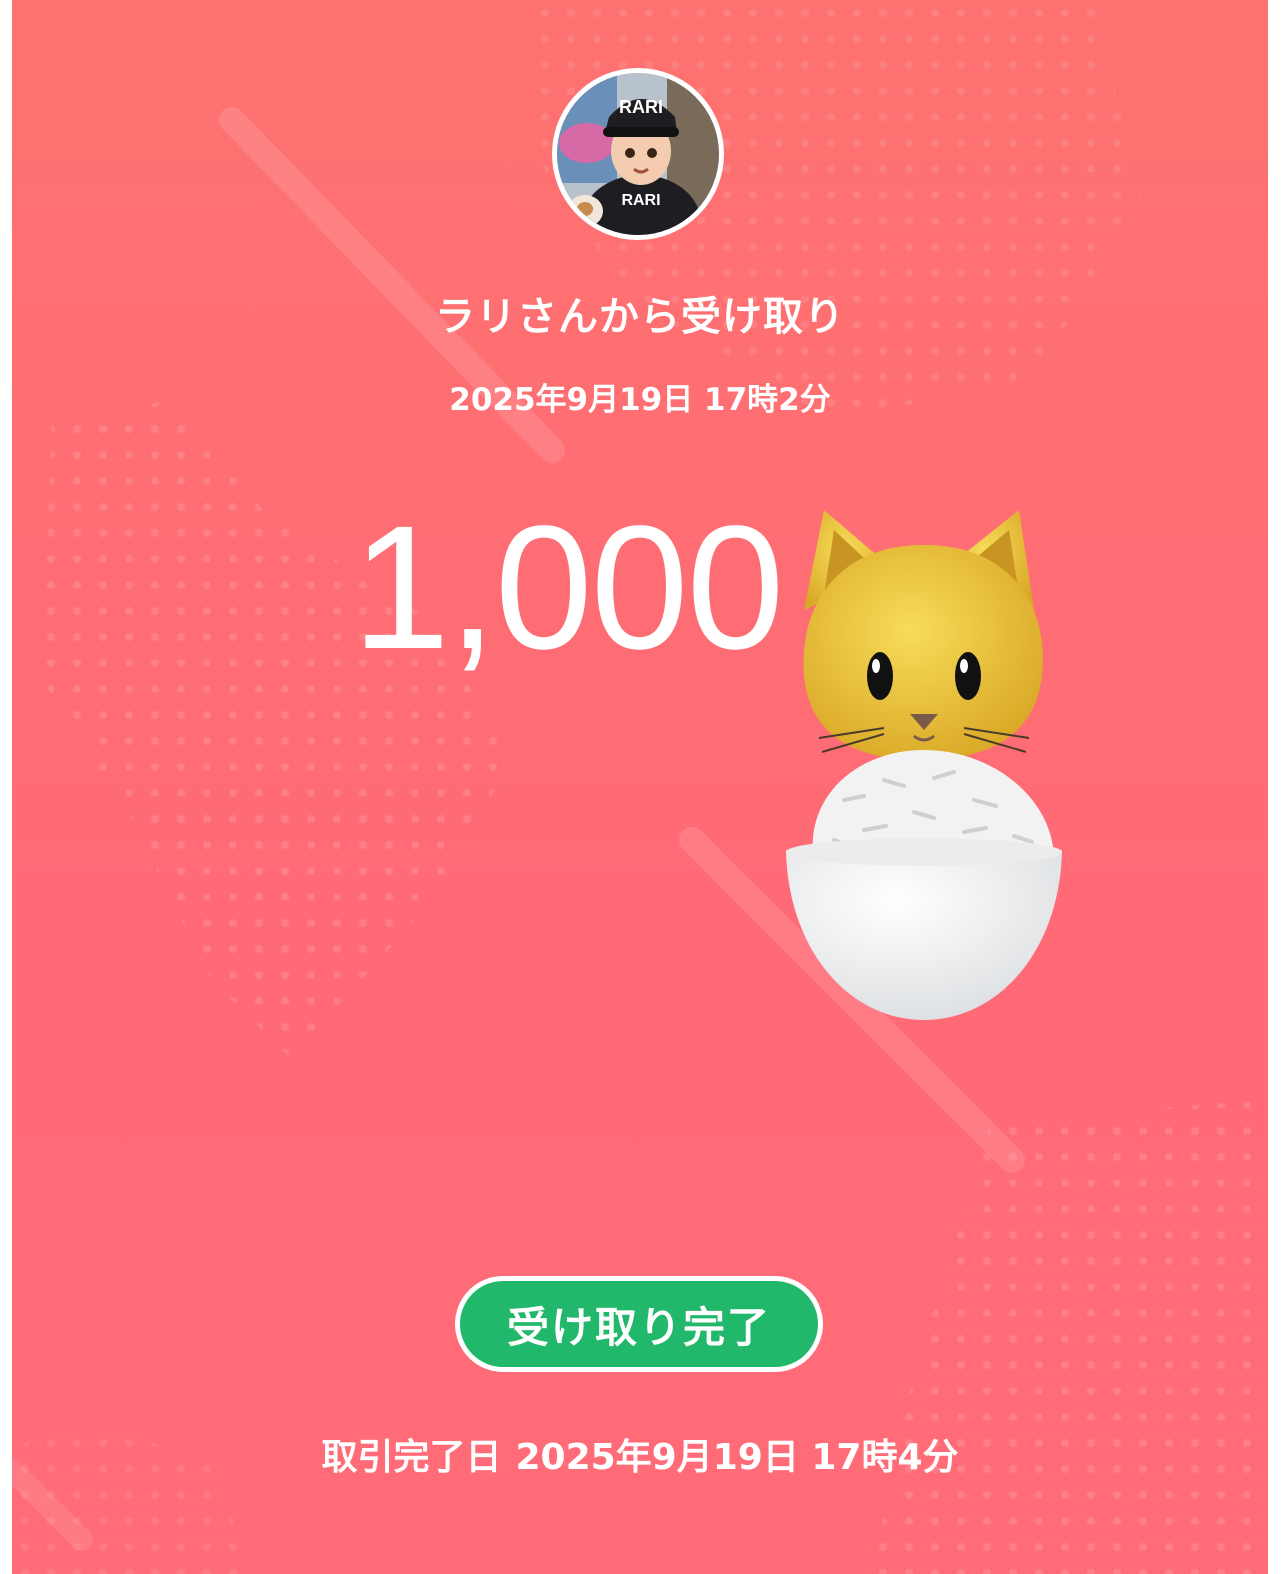  I want to click on avatar-shirt-label: RARI, so click(640, 200).